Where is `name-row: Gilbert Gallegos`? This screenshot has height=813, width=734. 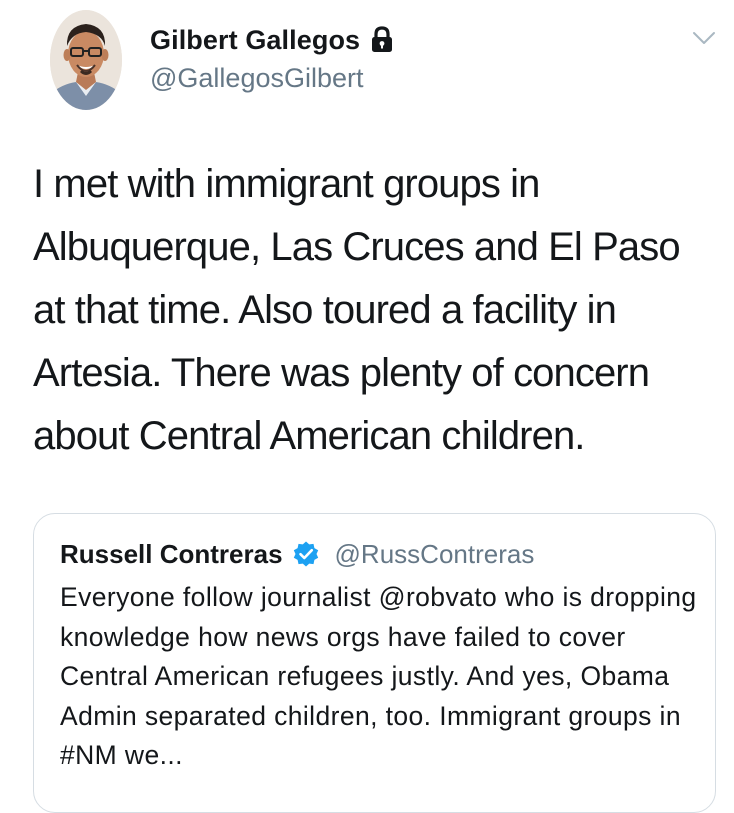 name-row: Gilbert Gallegos is located at coordinates (272, 40).